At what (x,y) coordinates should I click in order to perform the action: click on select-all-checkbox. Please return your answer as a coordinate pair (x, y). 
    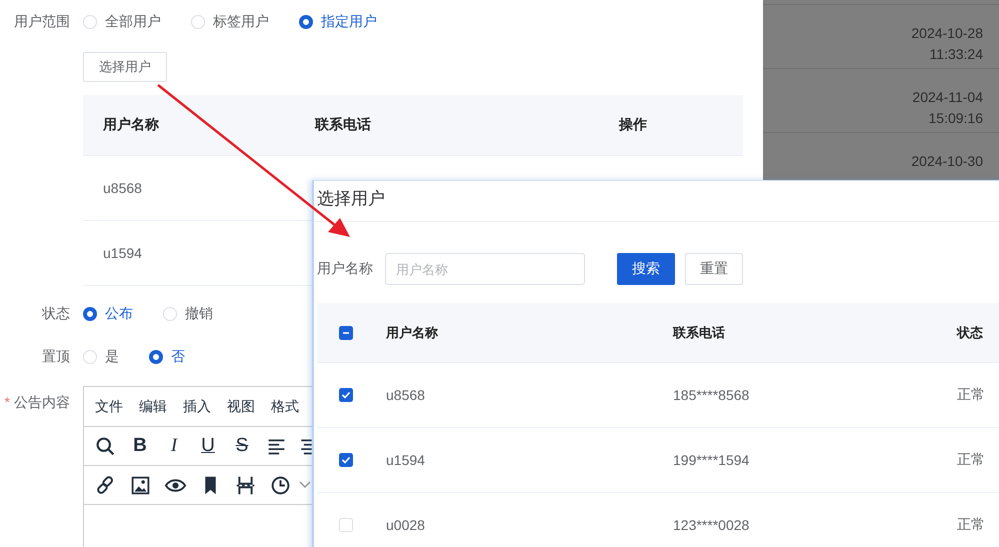
    Looking at the image, I should click on (346, 333).